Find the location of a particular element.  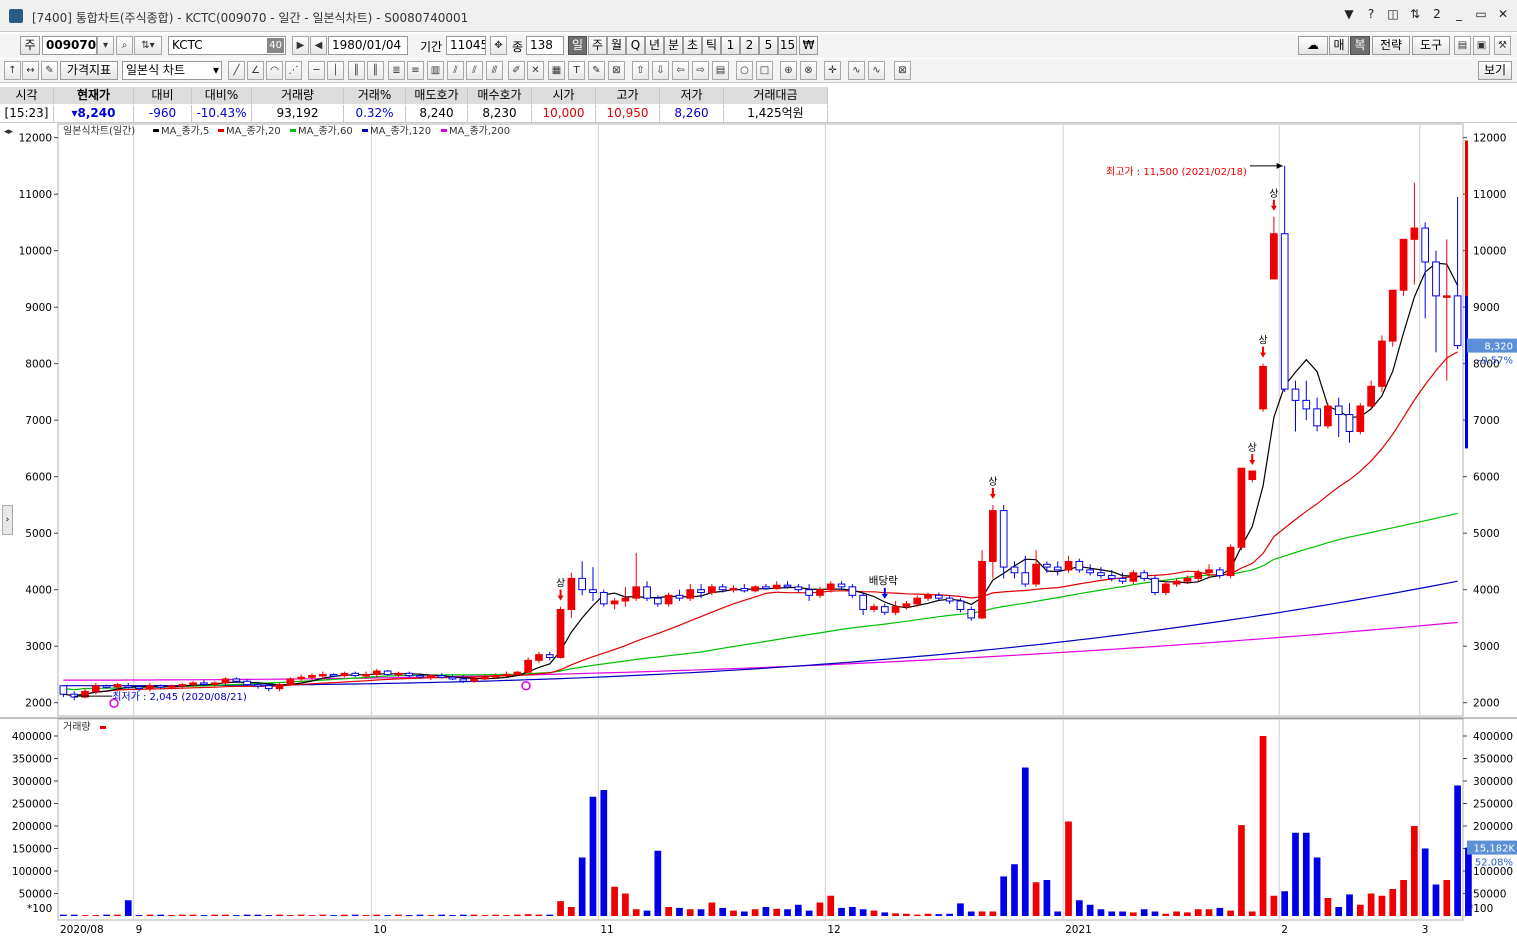

stock-name-input: KCTC 40 is located at coordinates (227, 45).